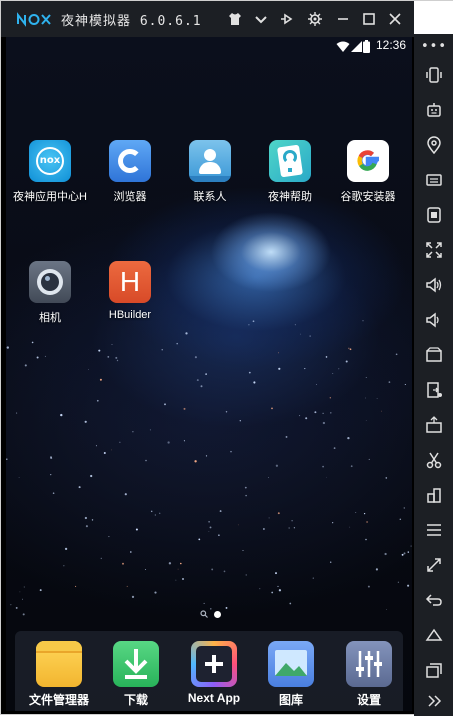  I want to click on settings-button, so click(315, 19).